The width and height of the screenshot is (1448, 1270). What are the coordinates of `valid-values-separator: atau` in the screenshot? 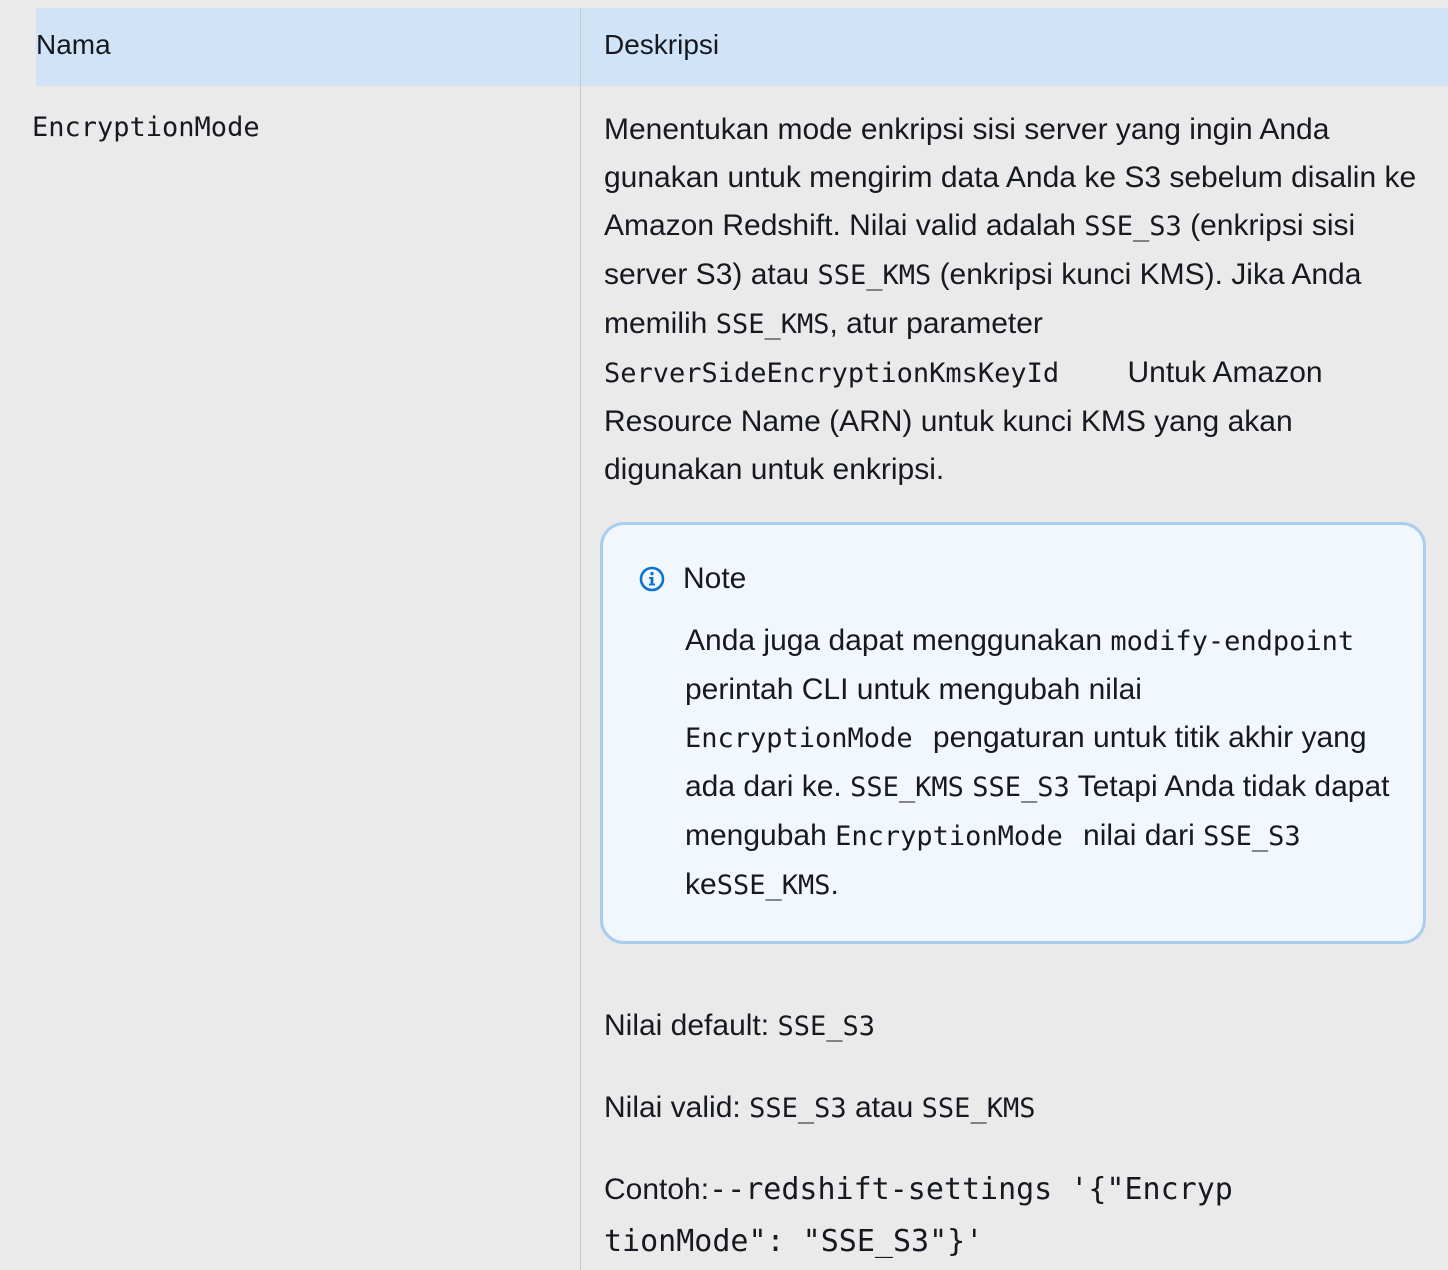 It's located at (884, 1107).